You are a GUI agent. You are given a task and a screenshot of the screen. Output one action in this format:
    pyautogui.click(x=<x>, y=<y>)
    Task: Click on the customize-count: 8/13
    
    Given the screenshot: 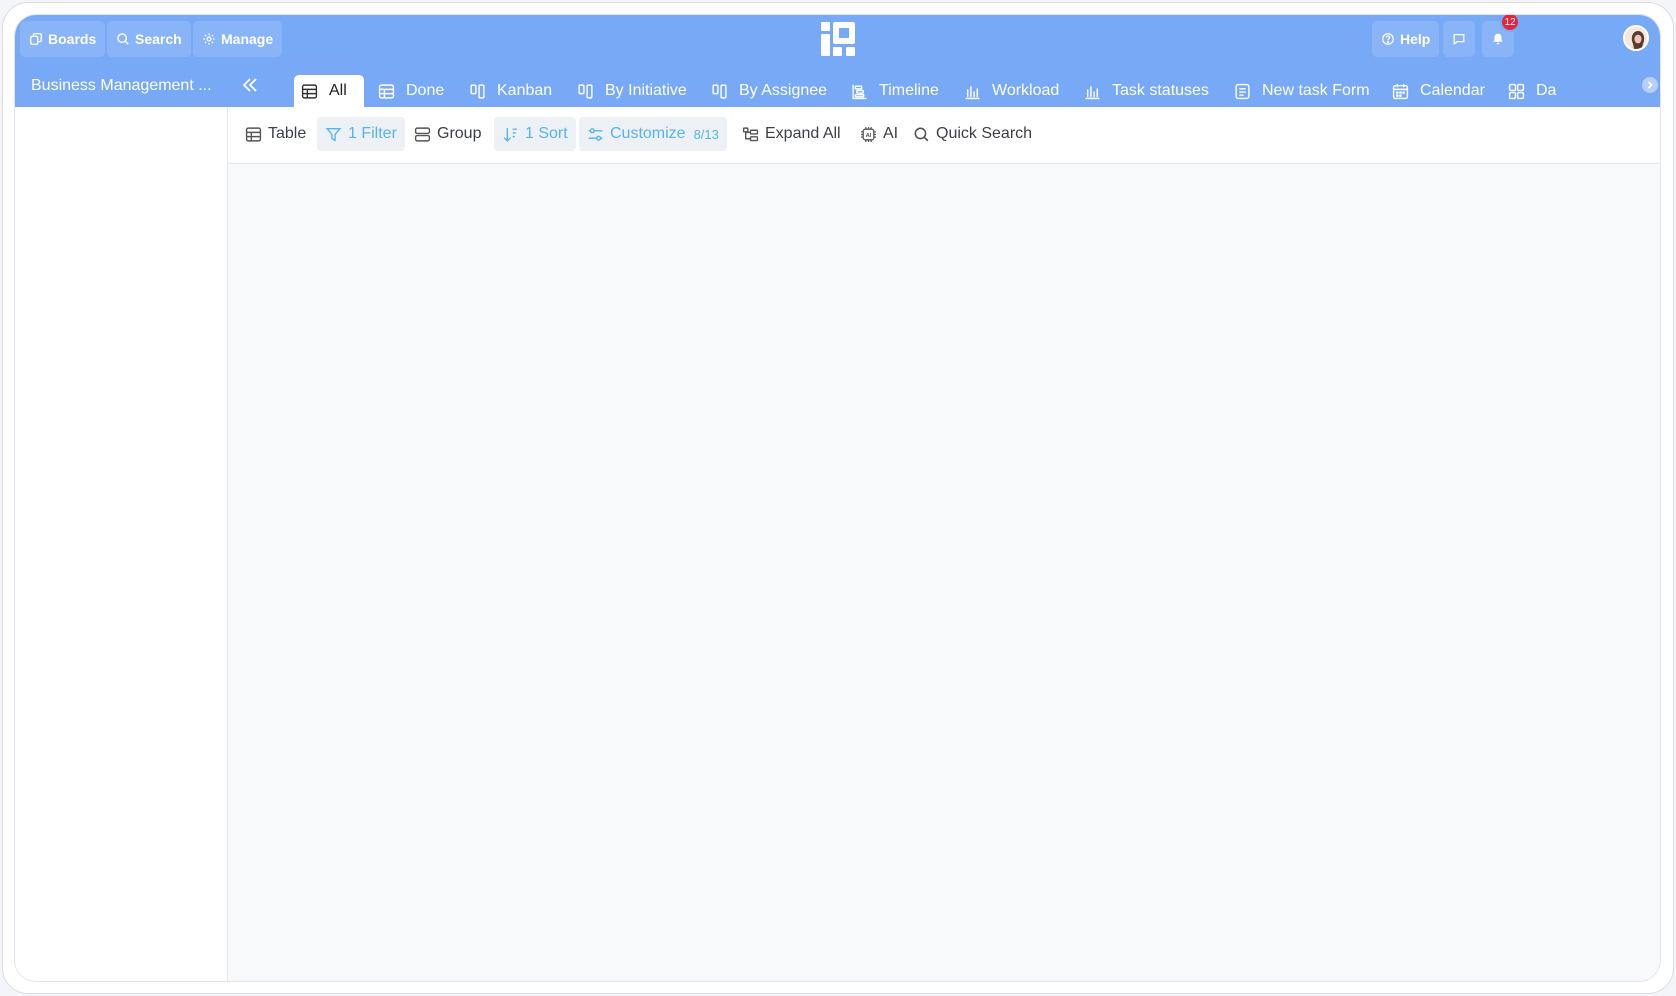 What is the action you would take?
    pyautogui.click(x=706, y=134)
    